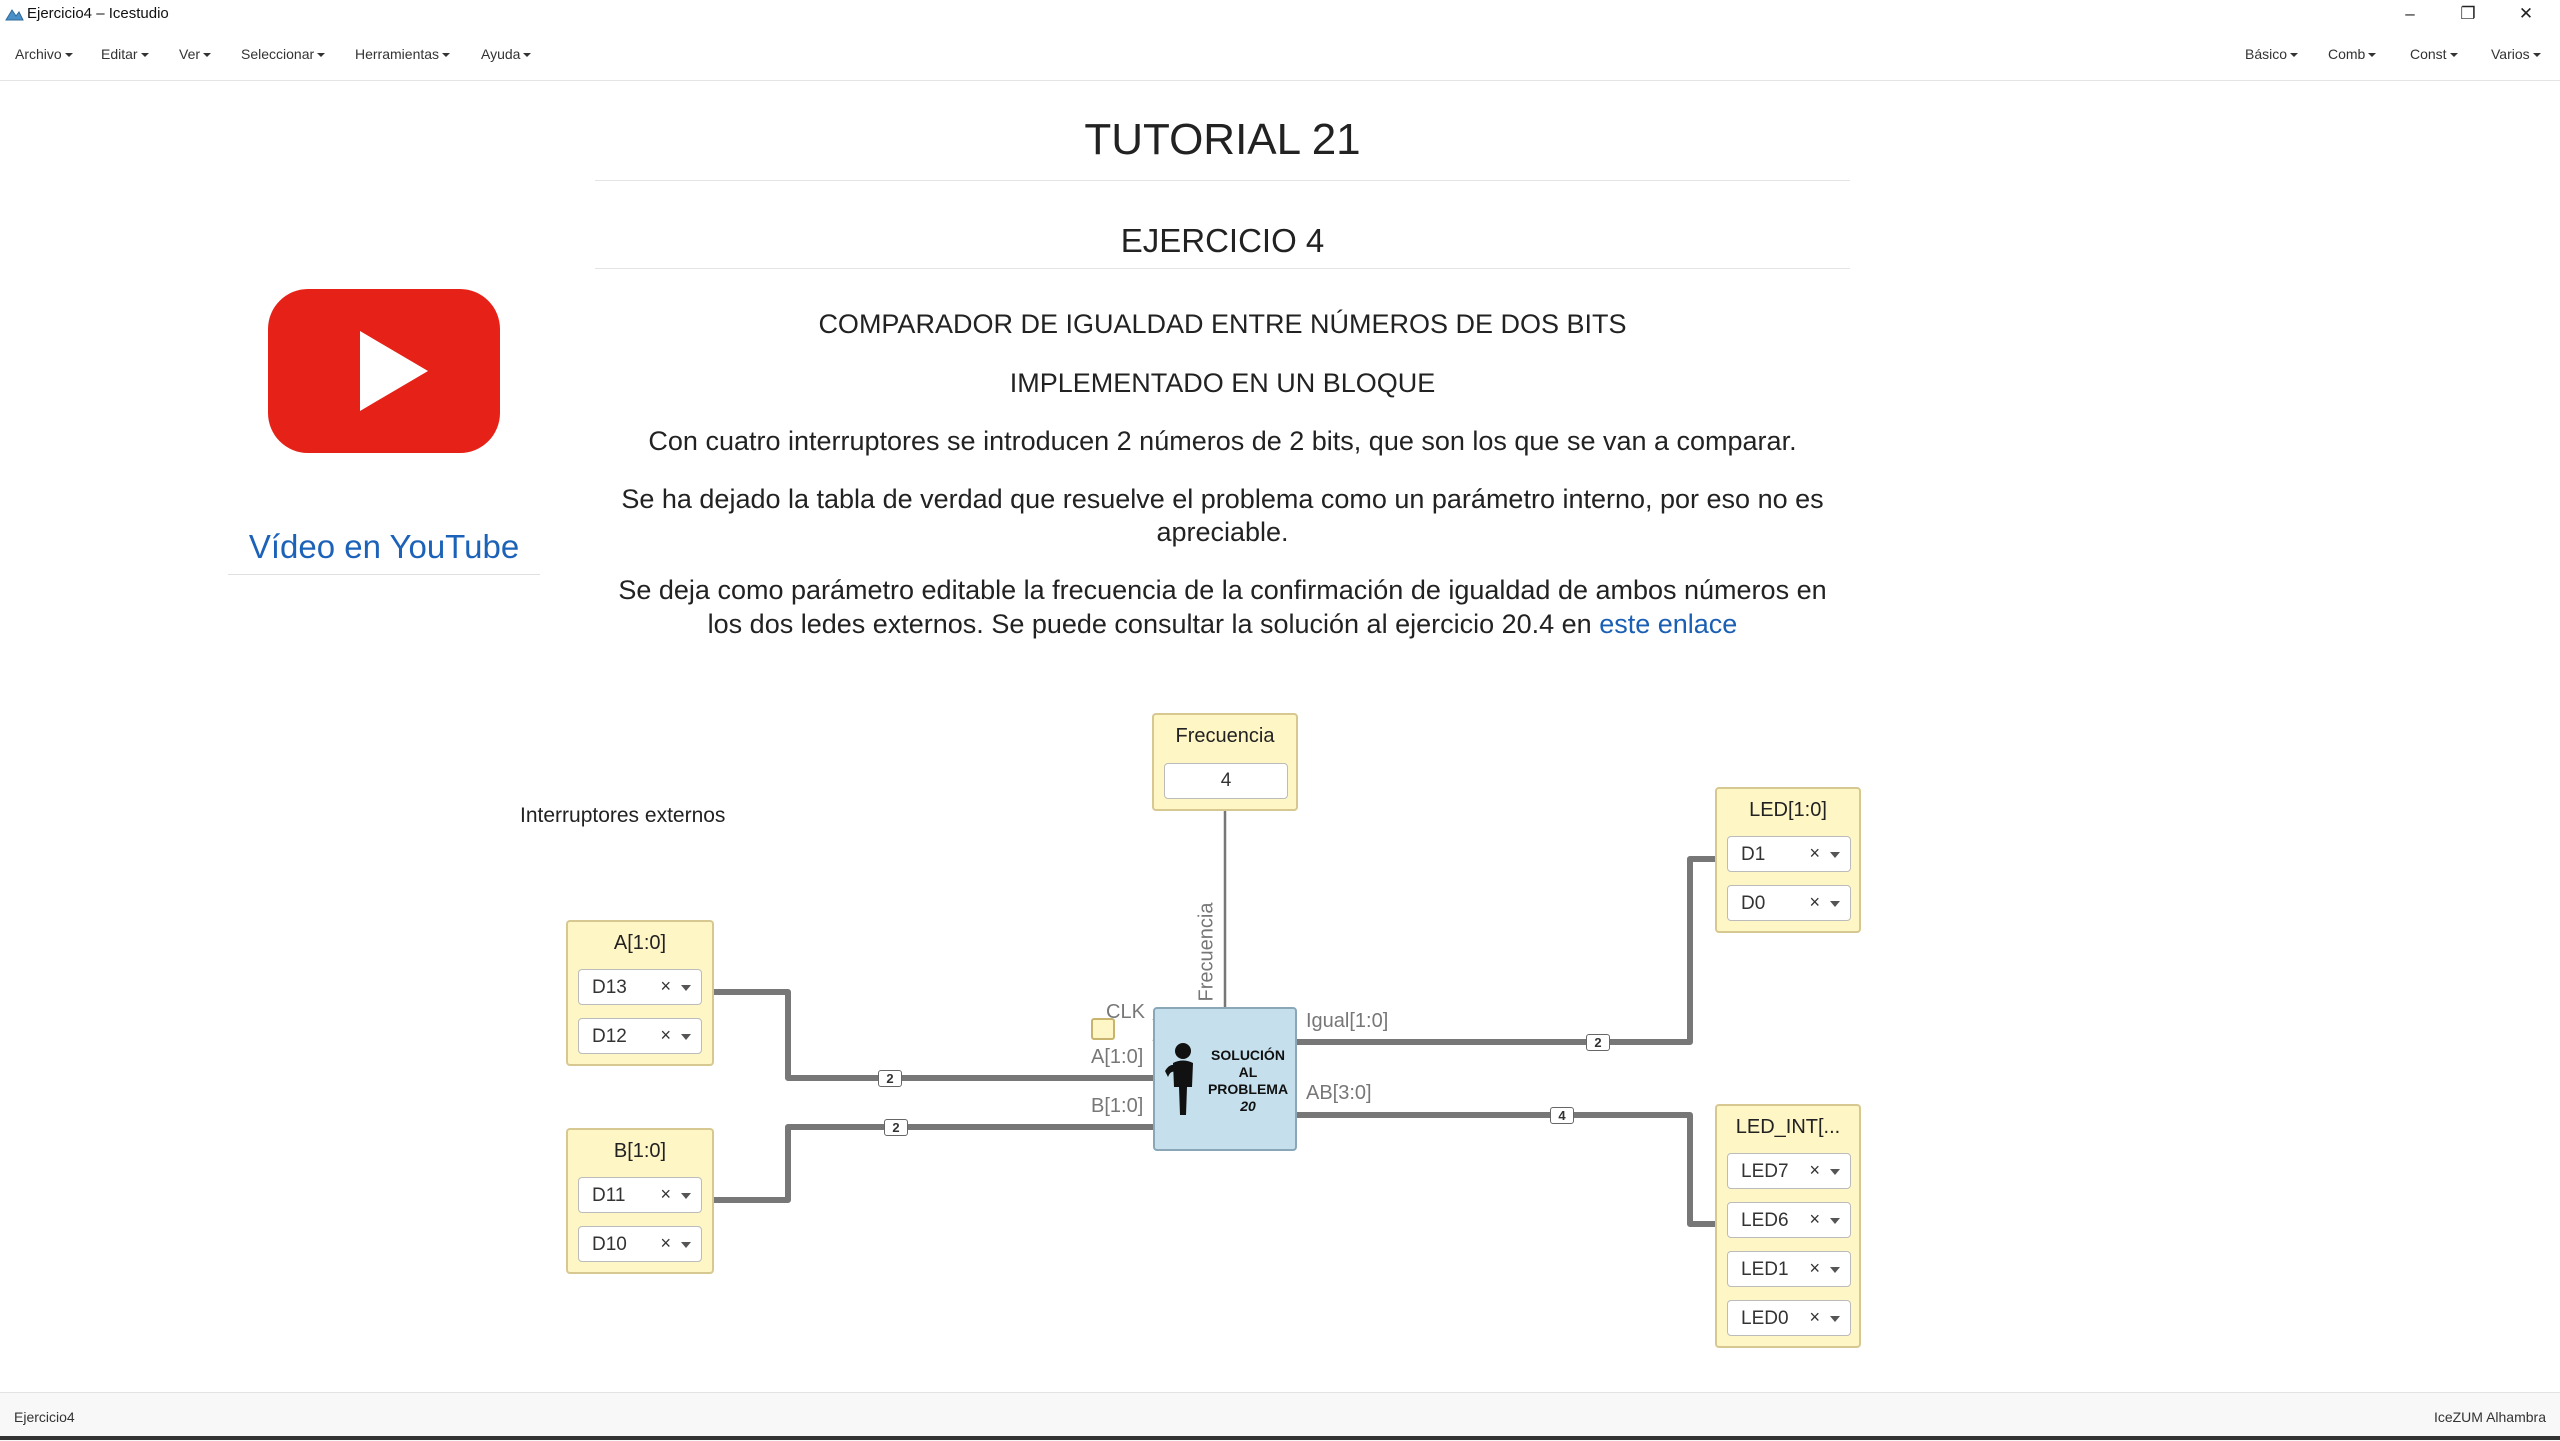 This screenshot has width=2560, height=1441. What do you see at coordinates (1280, 1416) in the screenshot?
I see `status-bar: Ejercicio4 IceZUM Alhambra` at bounding box center [1280, 1416].